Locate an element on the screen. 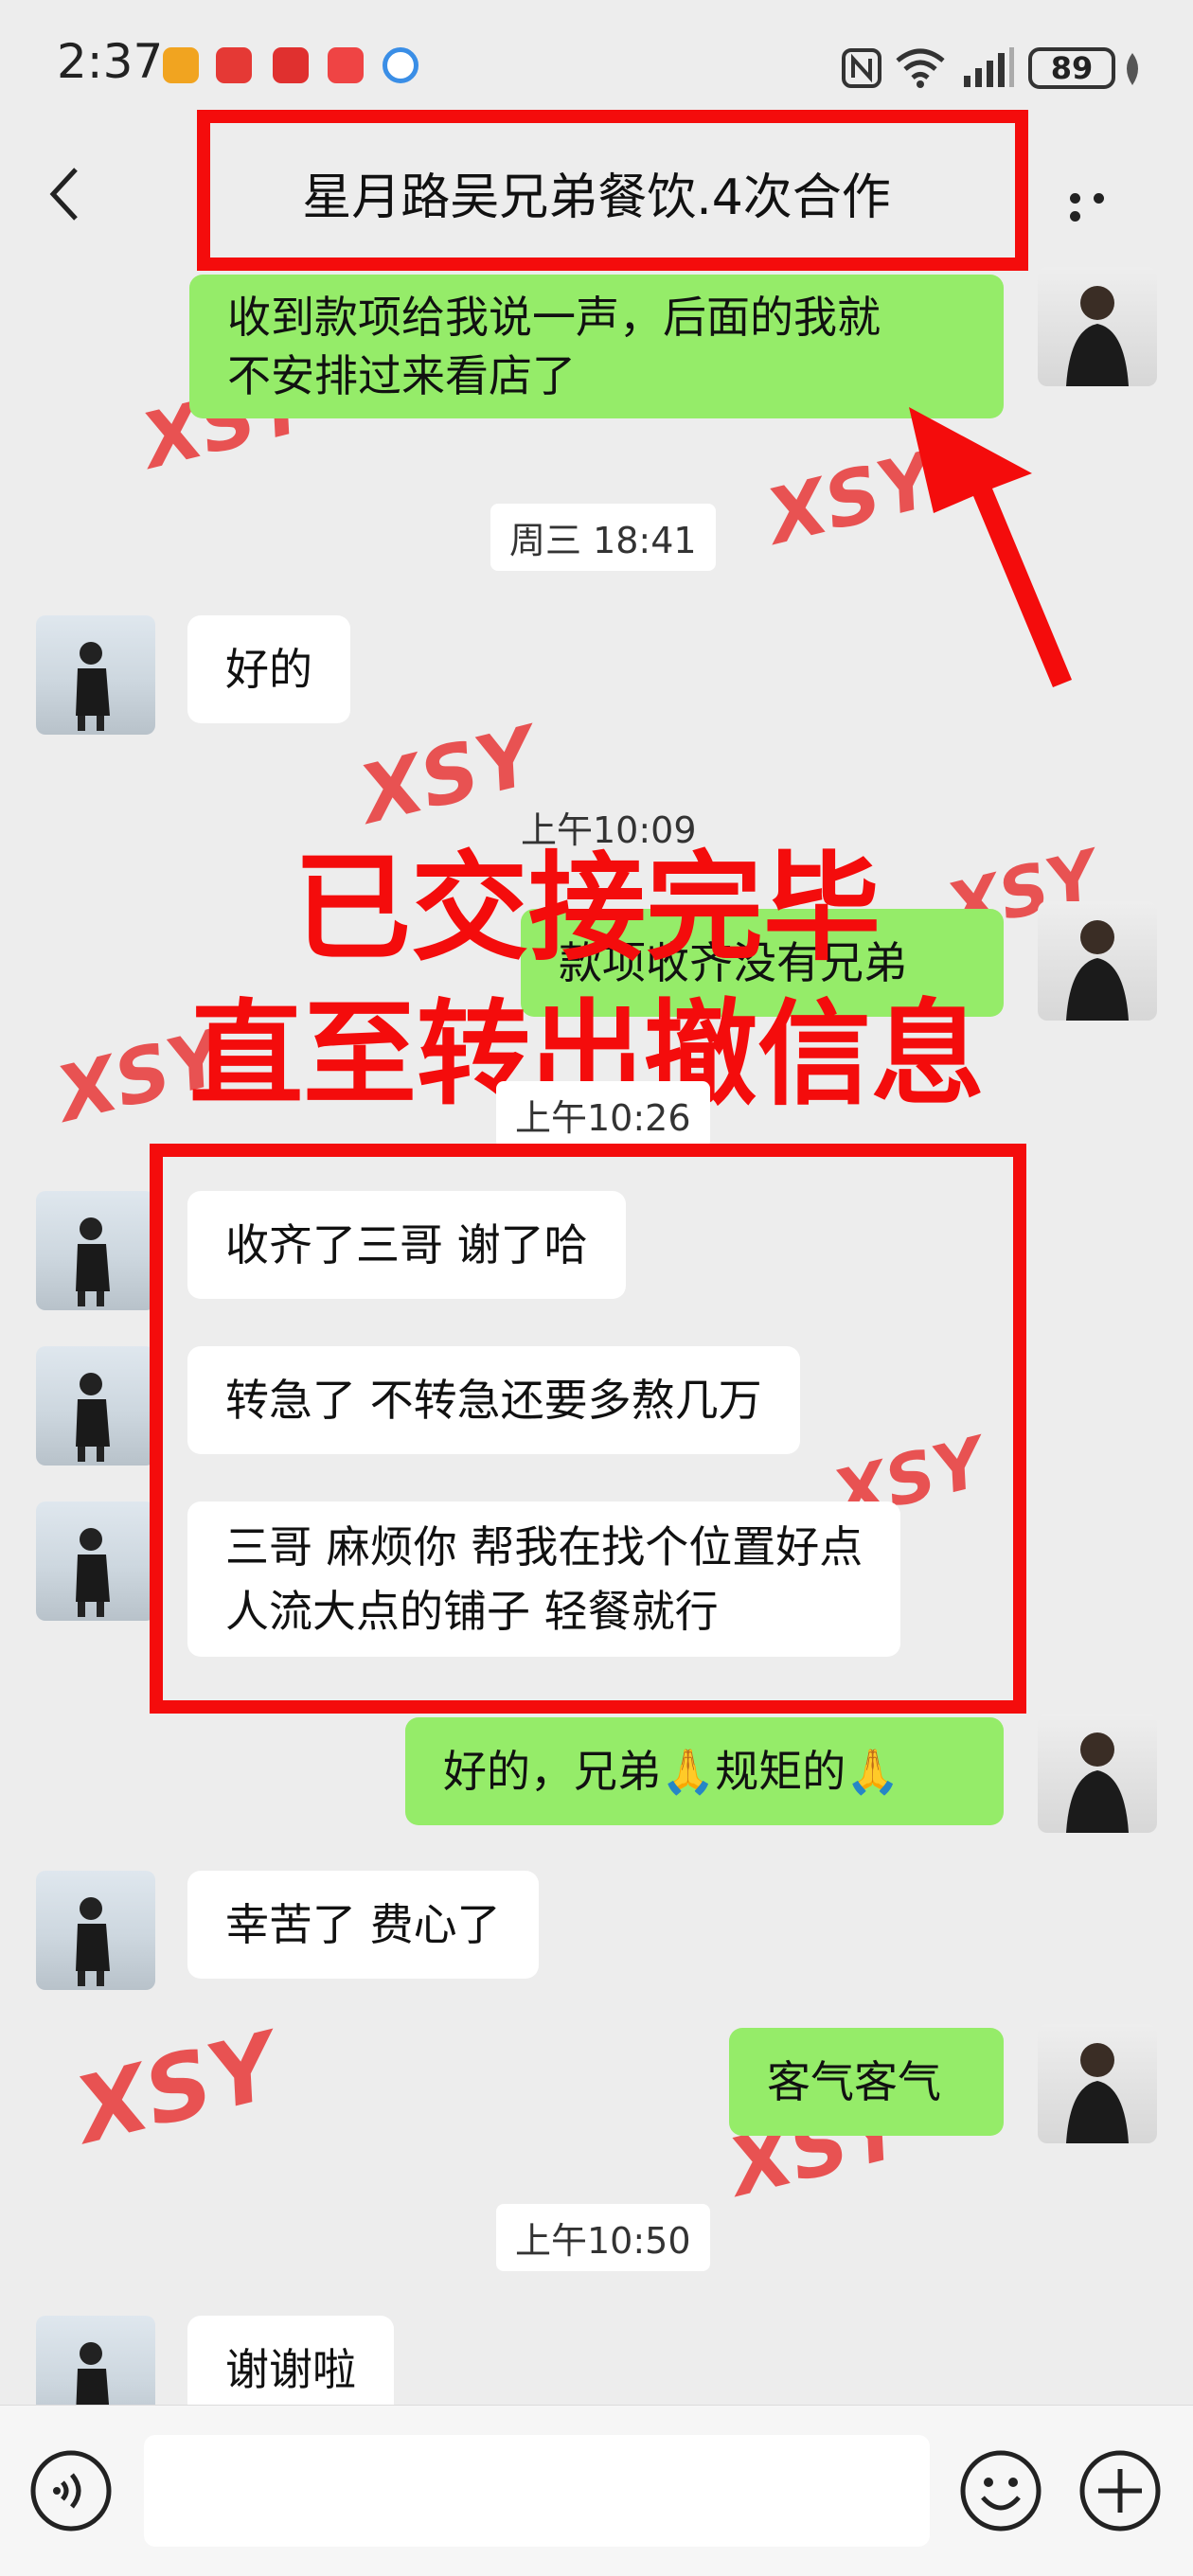  annotation-title-box is located at coordinates (612, 190).